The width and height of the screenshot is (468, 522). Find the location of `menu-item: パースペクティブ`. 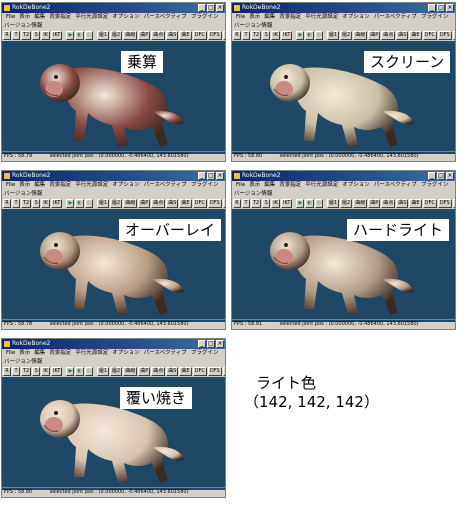

menu-item: パースペクティブ is located at coordinates (165, 353).